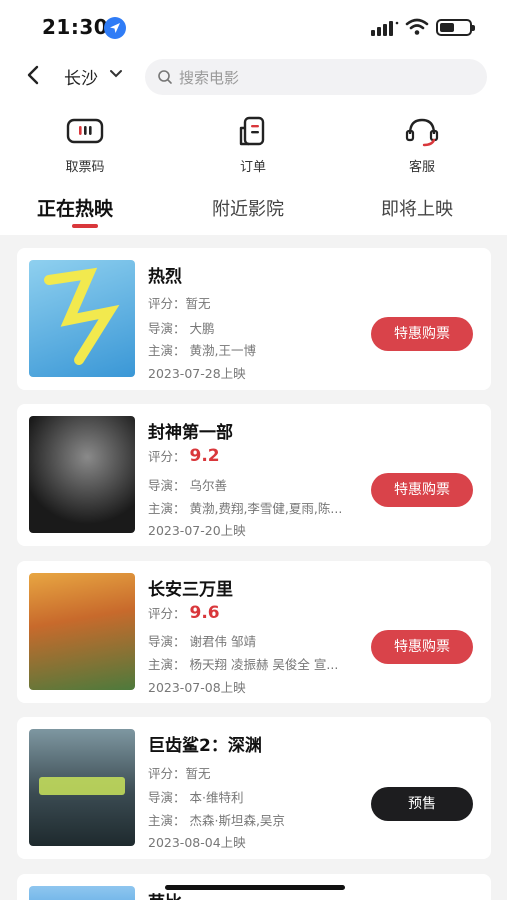 The width and height of the screenshot is (507, 900). Describe the element at coordinates (81, 76) in the screenshot. I see `city-selector: 长沙` at that location.